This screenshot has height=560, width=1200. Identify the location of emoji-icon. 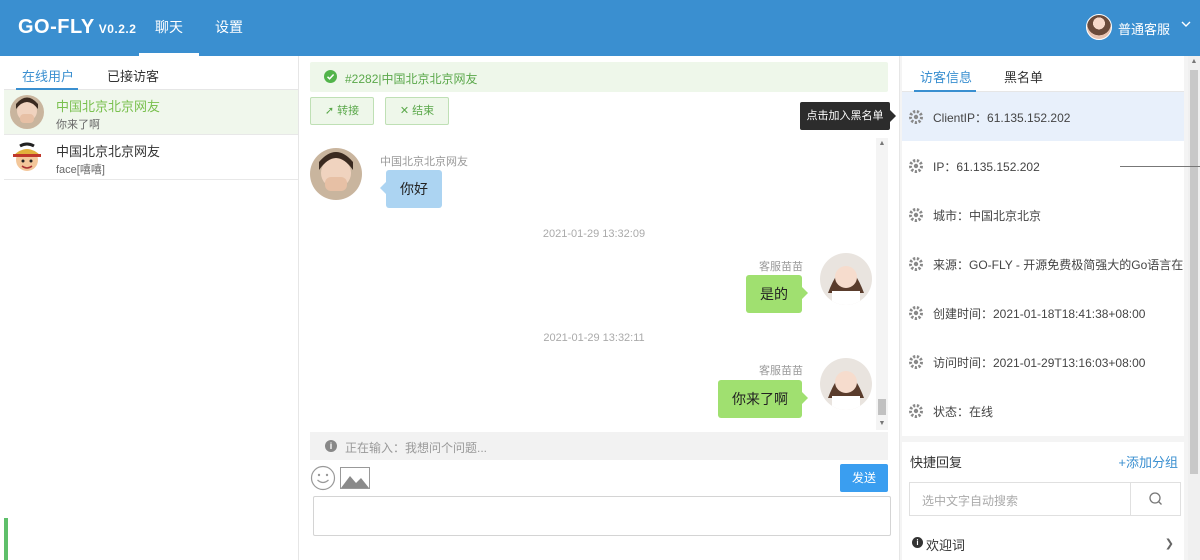
(323, 478).